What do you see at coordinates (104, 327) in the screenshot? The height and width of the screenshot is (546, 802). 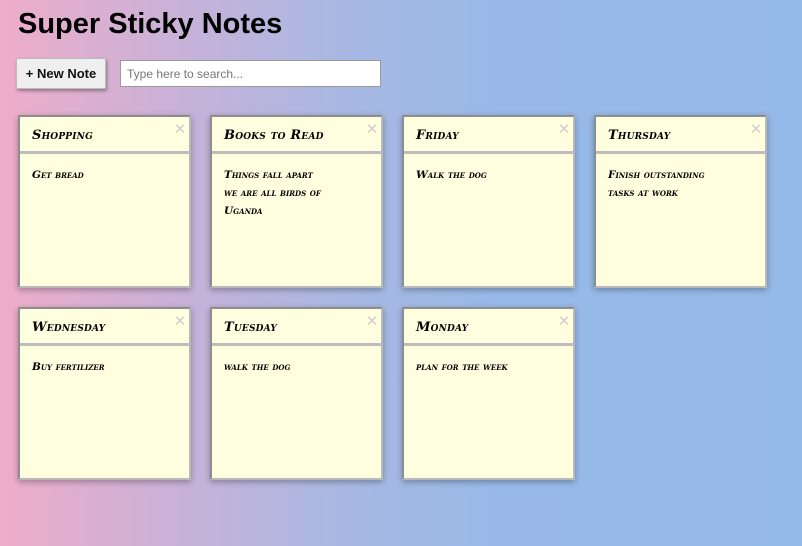 I see `note-title: Wednesday` at bounding box center [104, 327].